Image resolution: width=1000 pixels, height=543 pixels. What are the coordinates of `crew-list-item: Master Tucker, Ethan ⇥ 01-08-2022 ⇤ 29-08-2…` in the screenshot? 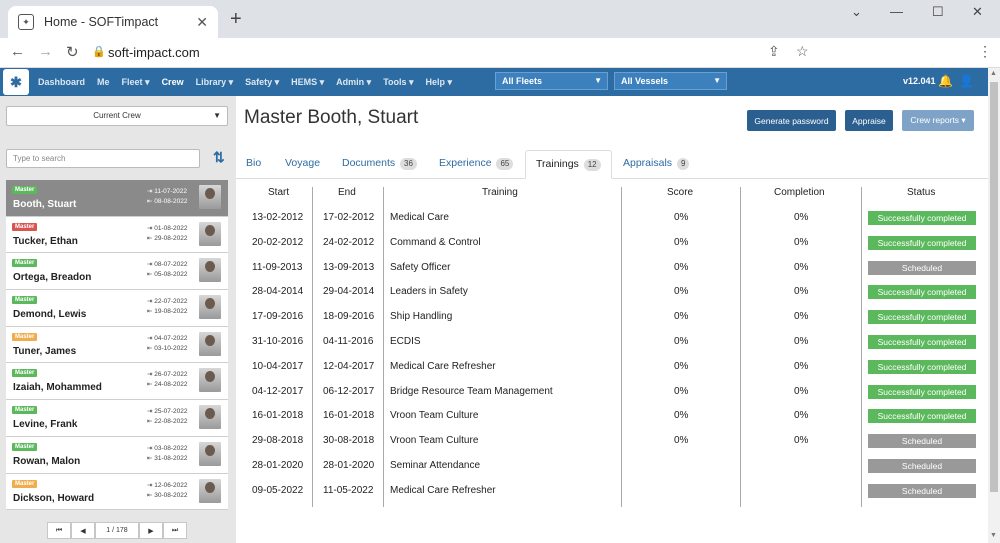 It's located at (117, 235).